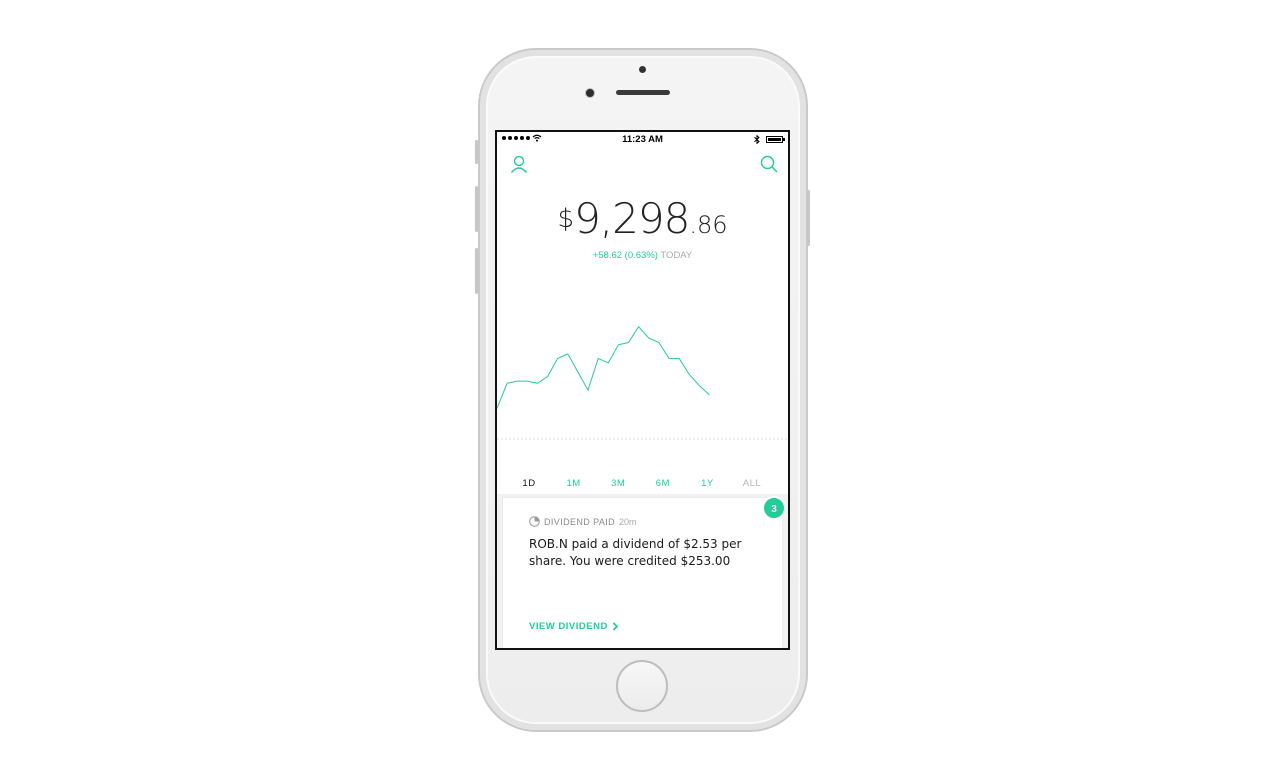 The height and width of the screenshot is (782, 1286). I want to click on time-range-tabs: 1D 1M 3M 6M 1Y ALL, so click(644, 486).